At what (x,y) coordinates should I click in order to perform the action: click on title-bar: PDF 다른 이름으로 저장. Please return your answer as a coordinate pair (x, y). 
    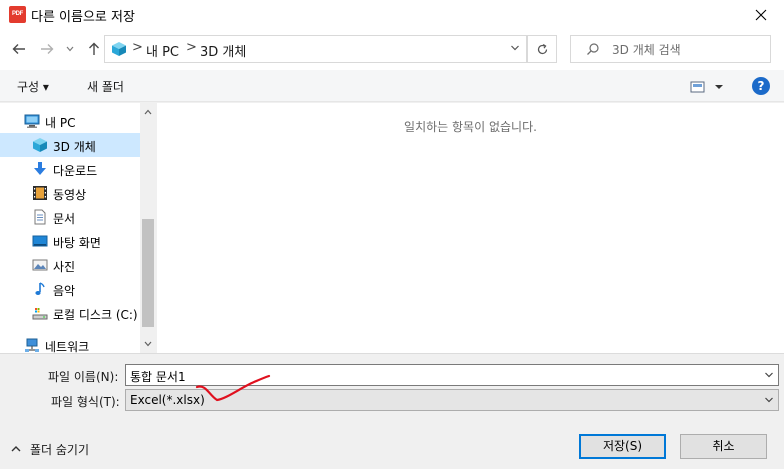
    Looking at the image, I should click on (392, 15).